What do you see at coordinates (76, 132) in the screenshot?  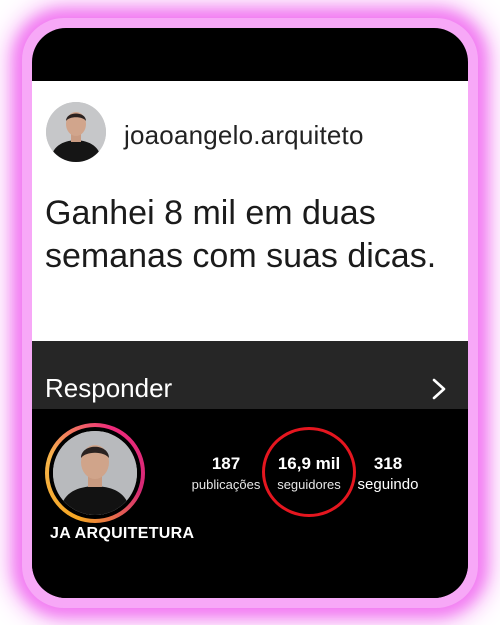 I see `sender-avatar` at bounding box center [76, 132].